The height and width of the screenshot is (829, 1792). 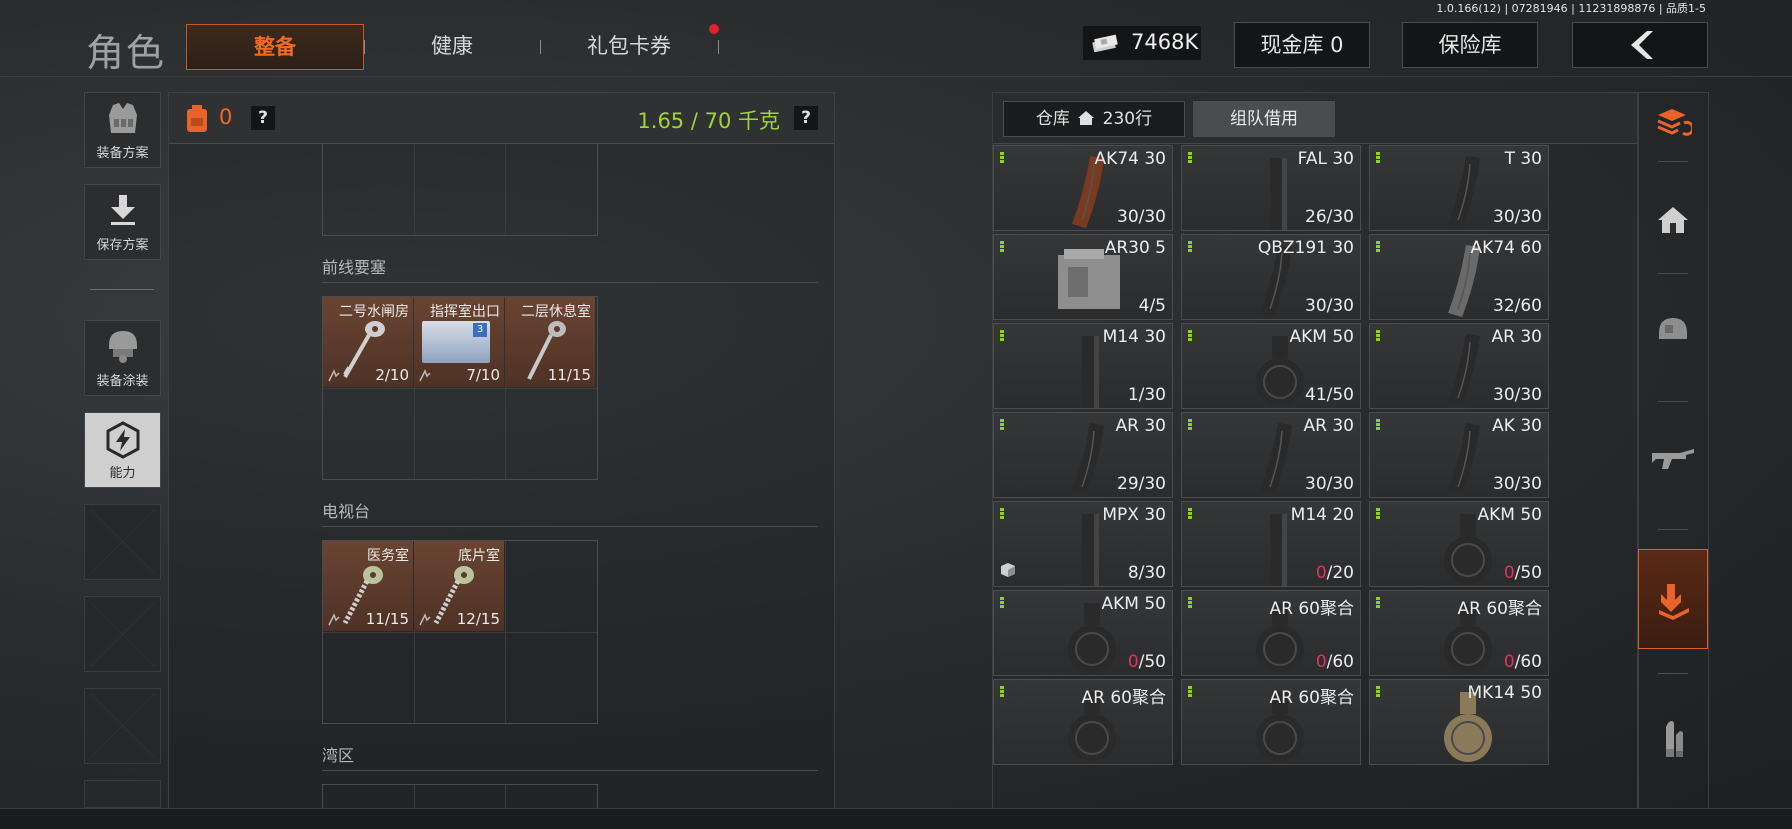 What do you see at coordinates (1264, 119) in the screenshot?
I see `tab-team-borrow: 组队借用` at bounding box center [1264, 119].